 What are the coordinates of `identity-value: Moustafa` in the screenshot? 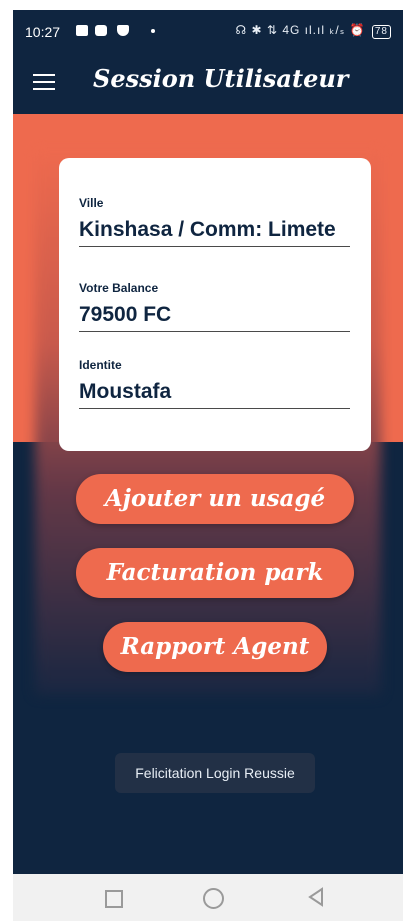 It's located at (214, 394).